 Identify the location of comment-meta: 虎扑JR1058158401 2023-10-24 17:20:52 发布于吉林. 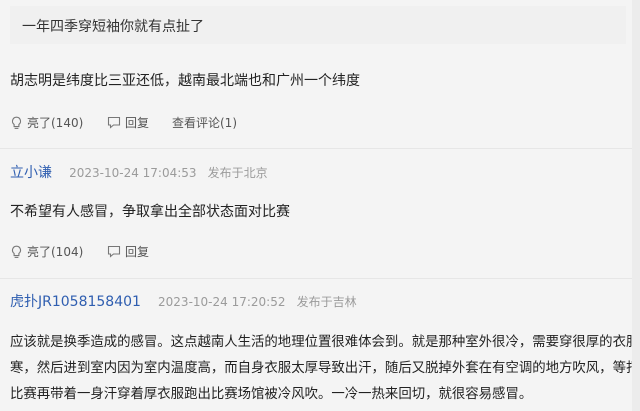
(183, 300).